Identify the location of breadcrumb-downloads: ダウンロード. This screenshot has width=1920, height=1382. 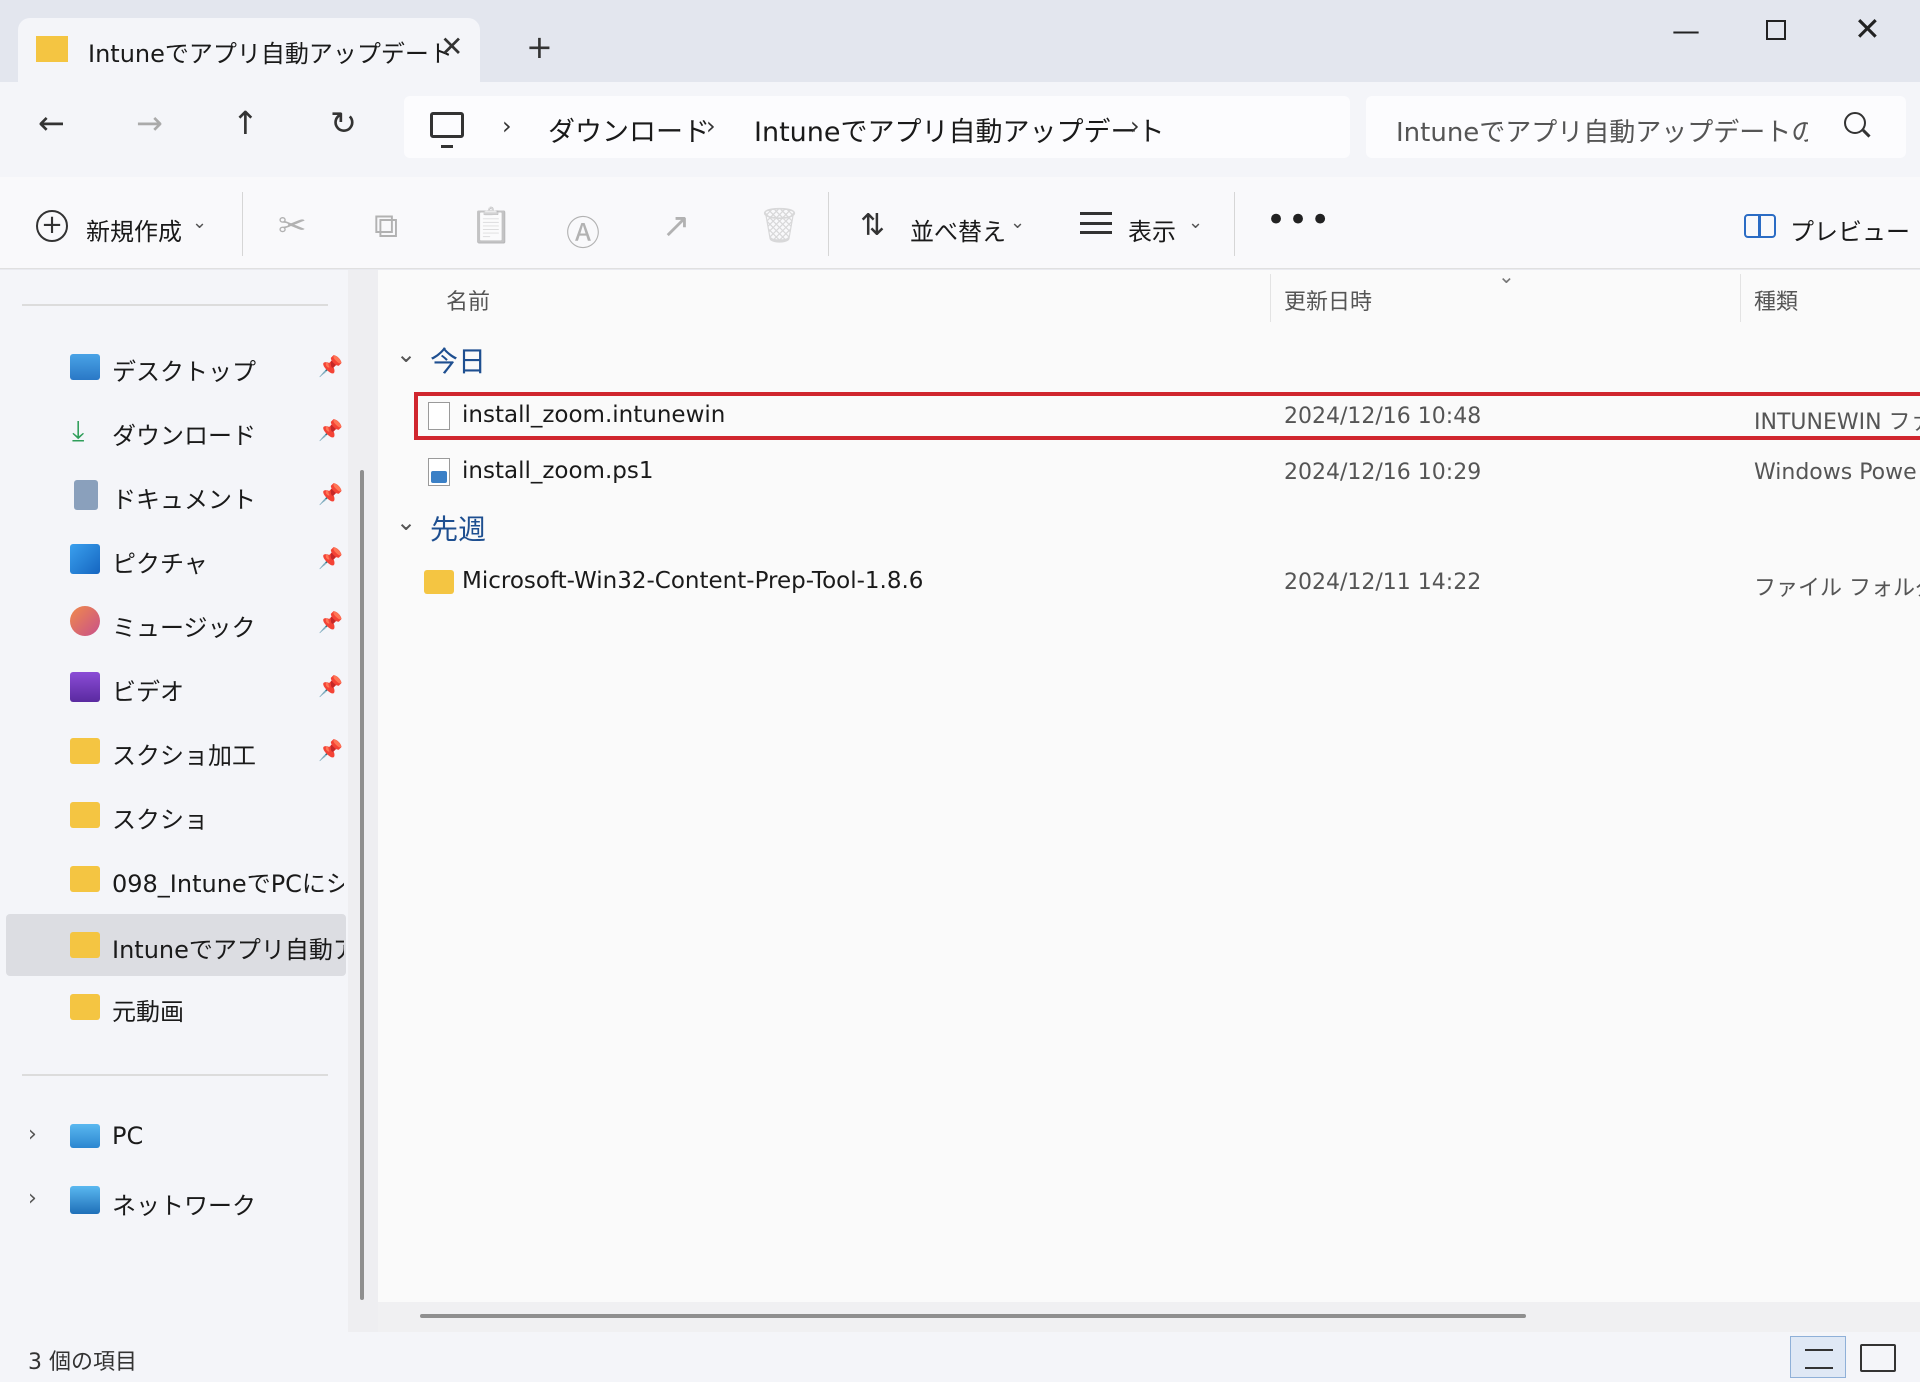
(629, 129).